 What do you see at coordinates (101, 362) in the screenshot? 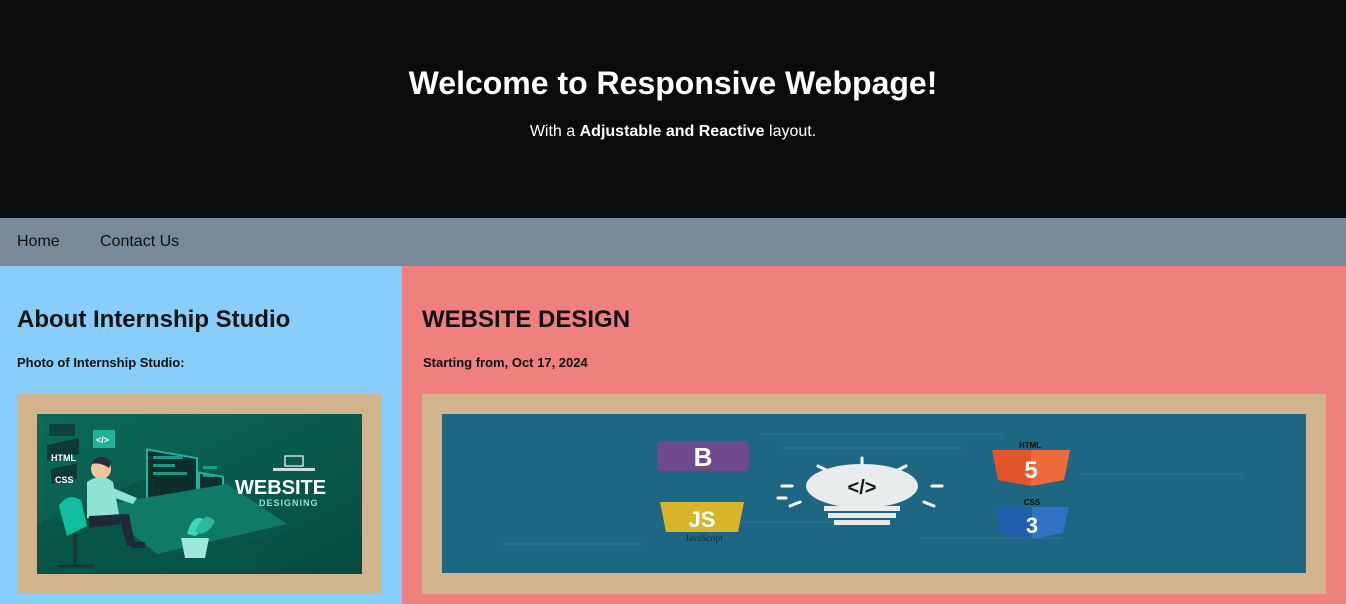
I see `sidebar-caption: Photo of Internship Studio:` at bounding box center [101, 362].